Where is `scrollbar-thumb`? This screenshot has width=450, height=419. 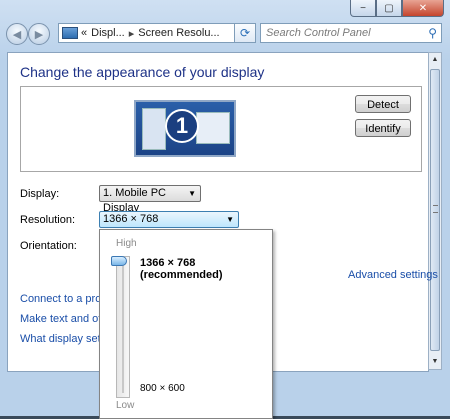
scrollbar-thumb is located at coordinates (435, 210).